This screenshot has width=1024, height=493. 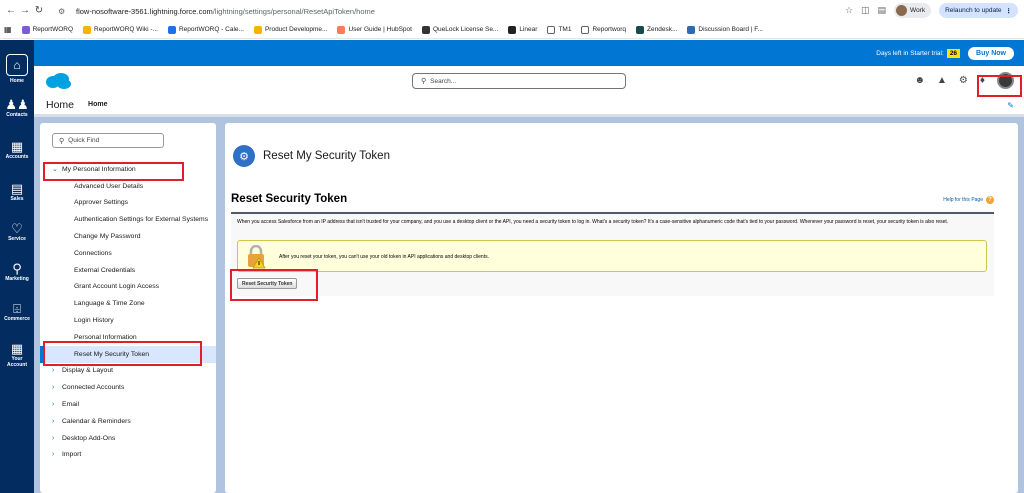 I want to click on rail-item-contacts: ♟♟ Contacts, so click(x=17, y=108).